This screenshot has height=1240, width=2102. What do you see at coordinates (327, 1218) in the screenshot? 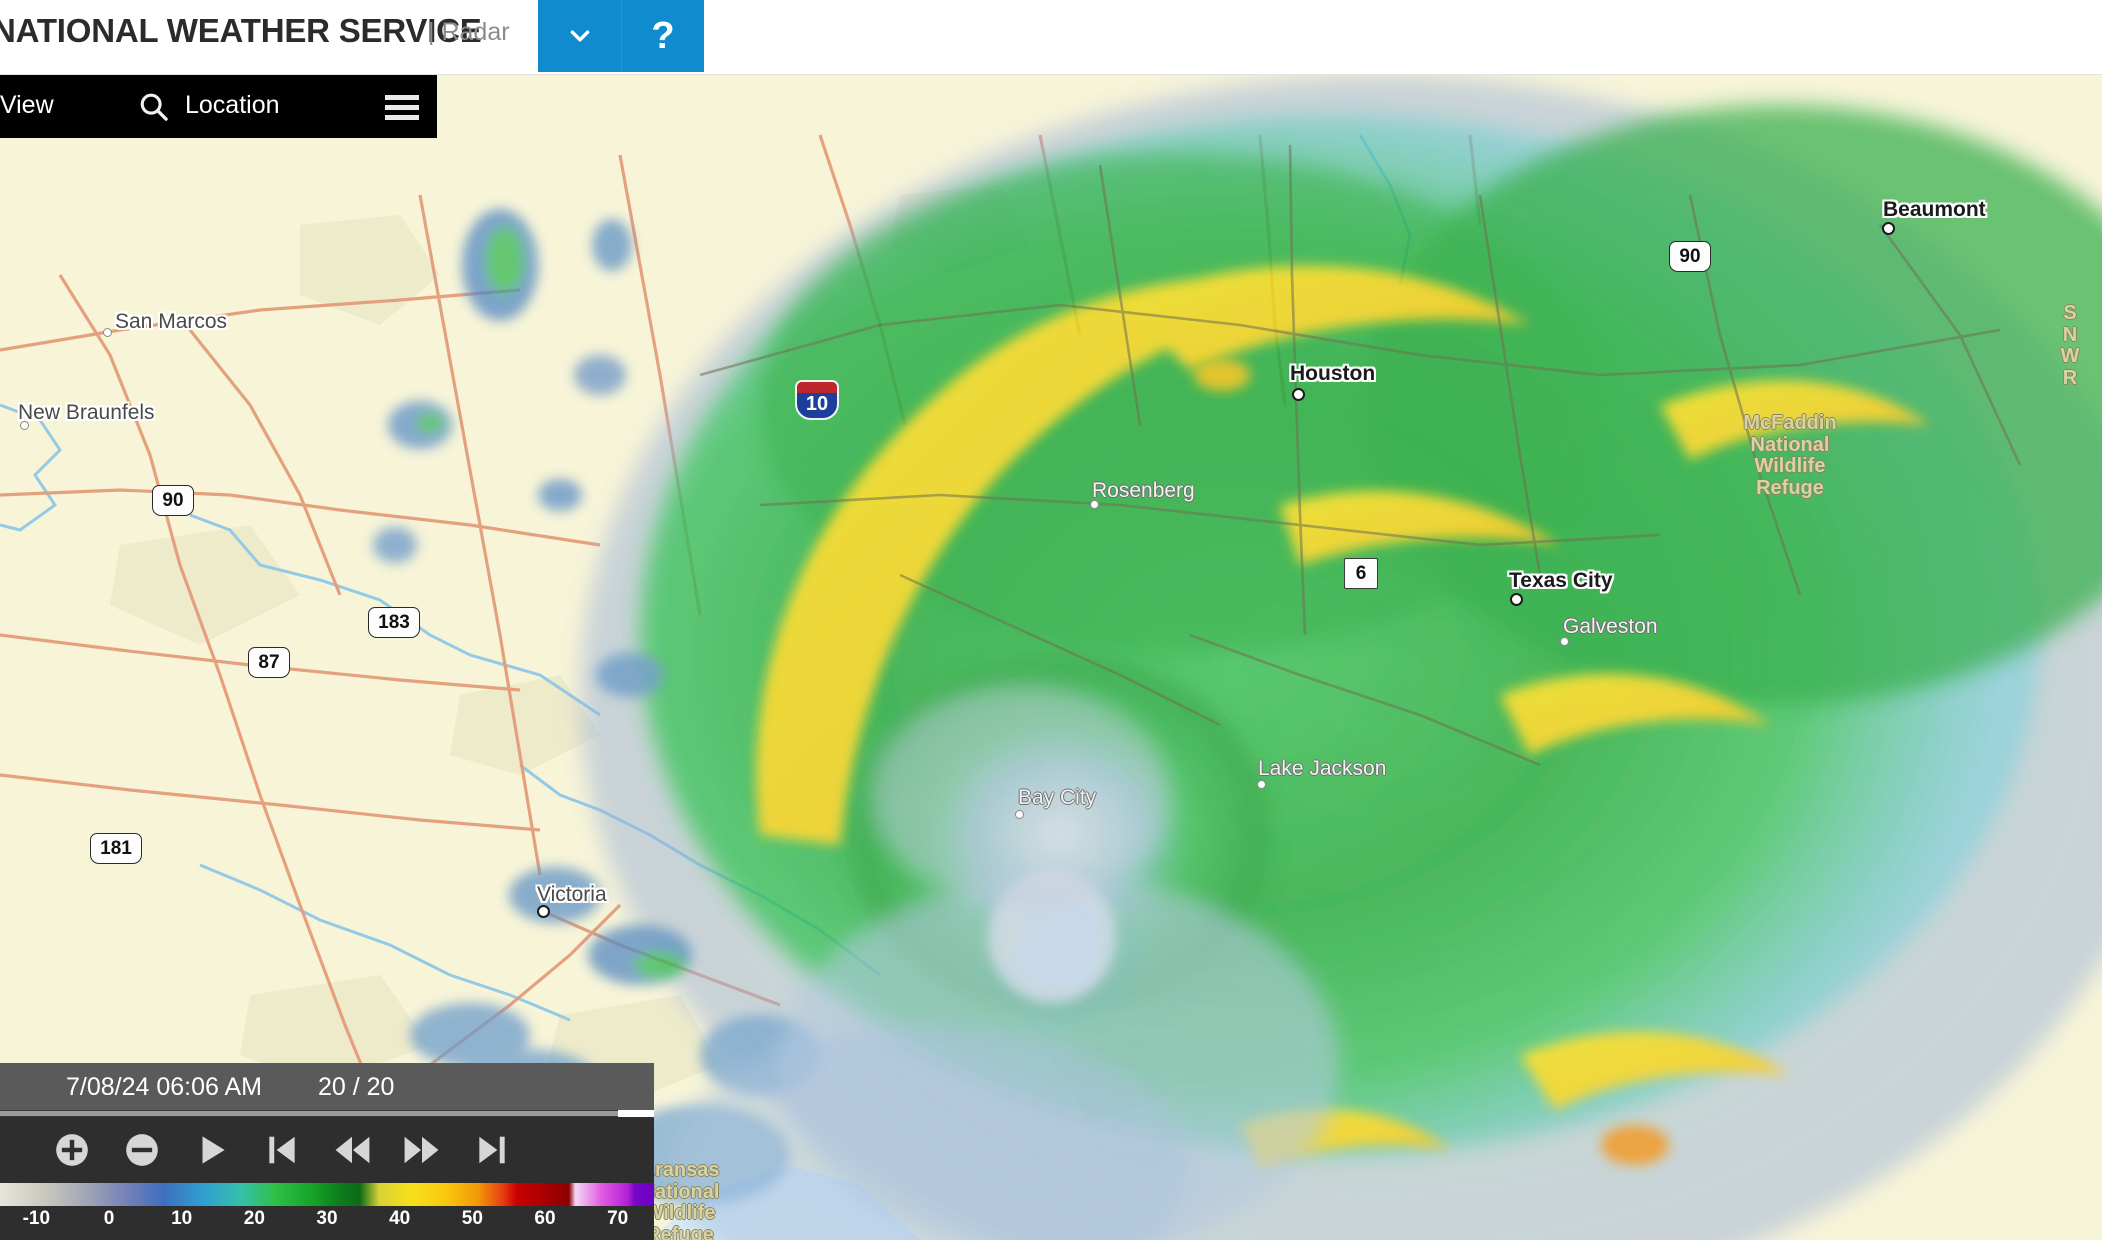
I see `legend-tick: 30` at bounding box center [327, 1218].